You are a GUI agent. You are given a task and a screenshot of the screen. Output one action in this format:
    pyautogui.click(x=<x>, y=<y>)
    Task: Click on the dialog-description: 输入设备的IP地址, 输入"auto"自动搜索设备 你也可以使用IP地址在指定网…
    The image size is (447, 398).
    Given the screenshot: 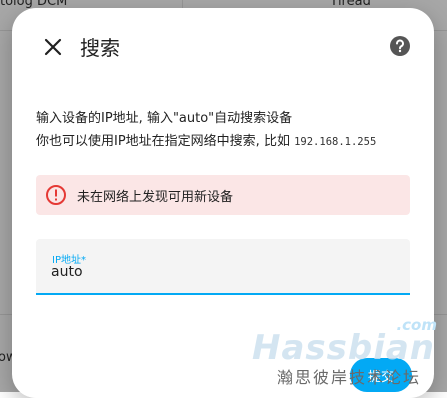 What is the action you would take?
    pyautogui.click(x=224, y=130)
    